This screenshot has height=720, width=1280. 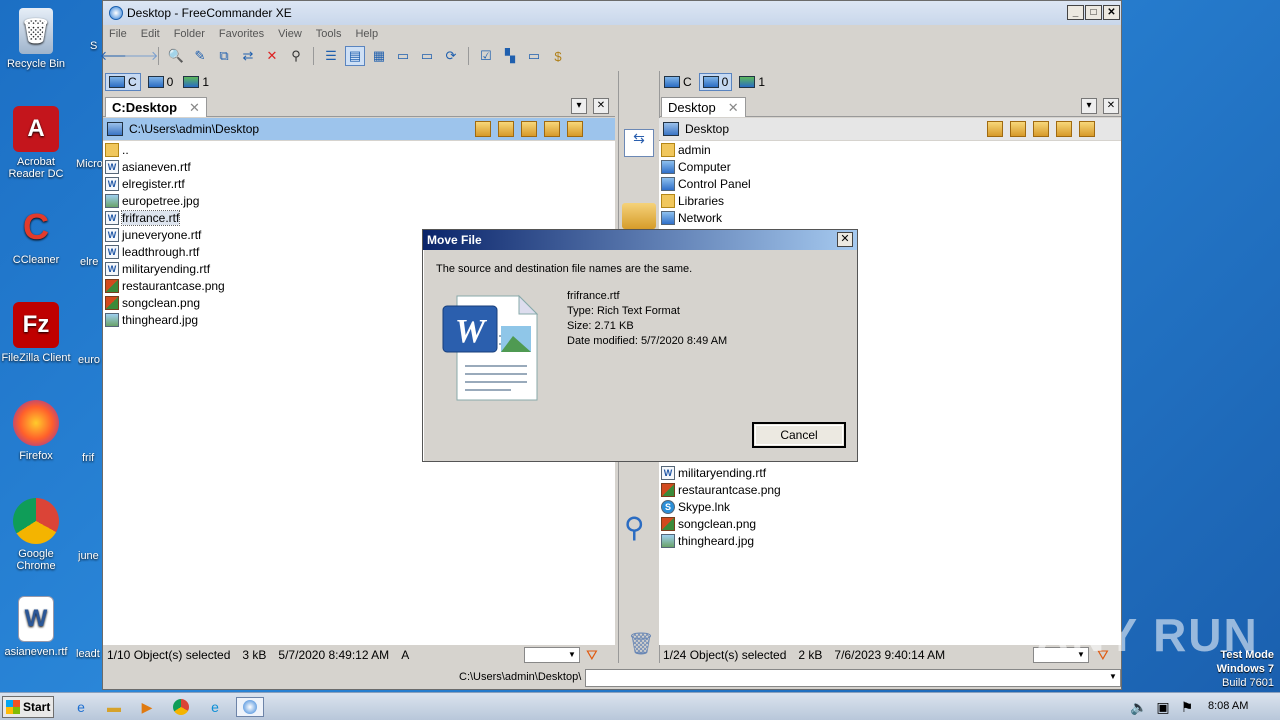 I want to click on search-icon: 🔍, so click(x=176, y=56).